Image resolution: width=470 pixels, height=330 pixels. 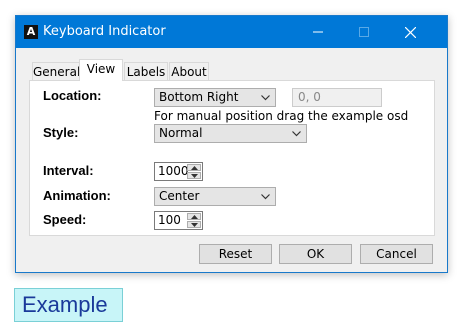 What do you see at coordinates (101, 70) in the screenshot?
I see `tab-view: View` at bounding box center [101, 70].